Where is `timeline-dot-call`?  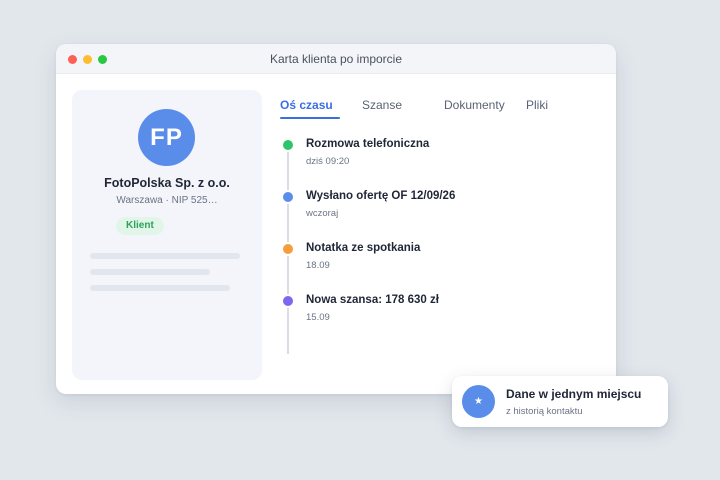
timeline-dot-call is located at coordinates (288, 145).